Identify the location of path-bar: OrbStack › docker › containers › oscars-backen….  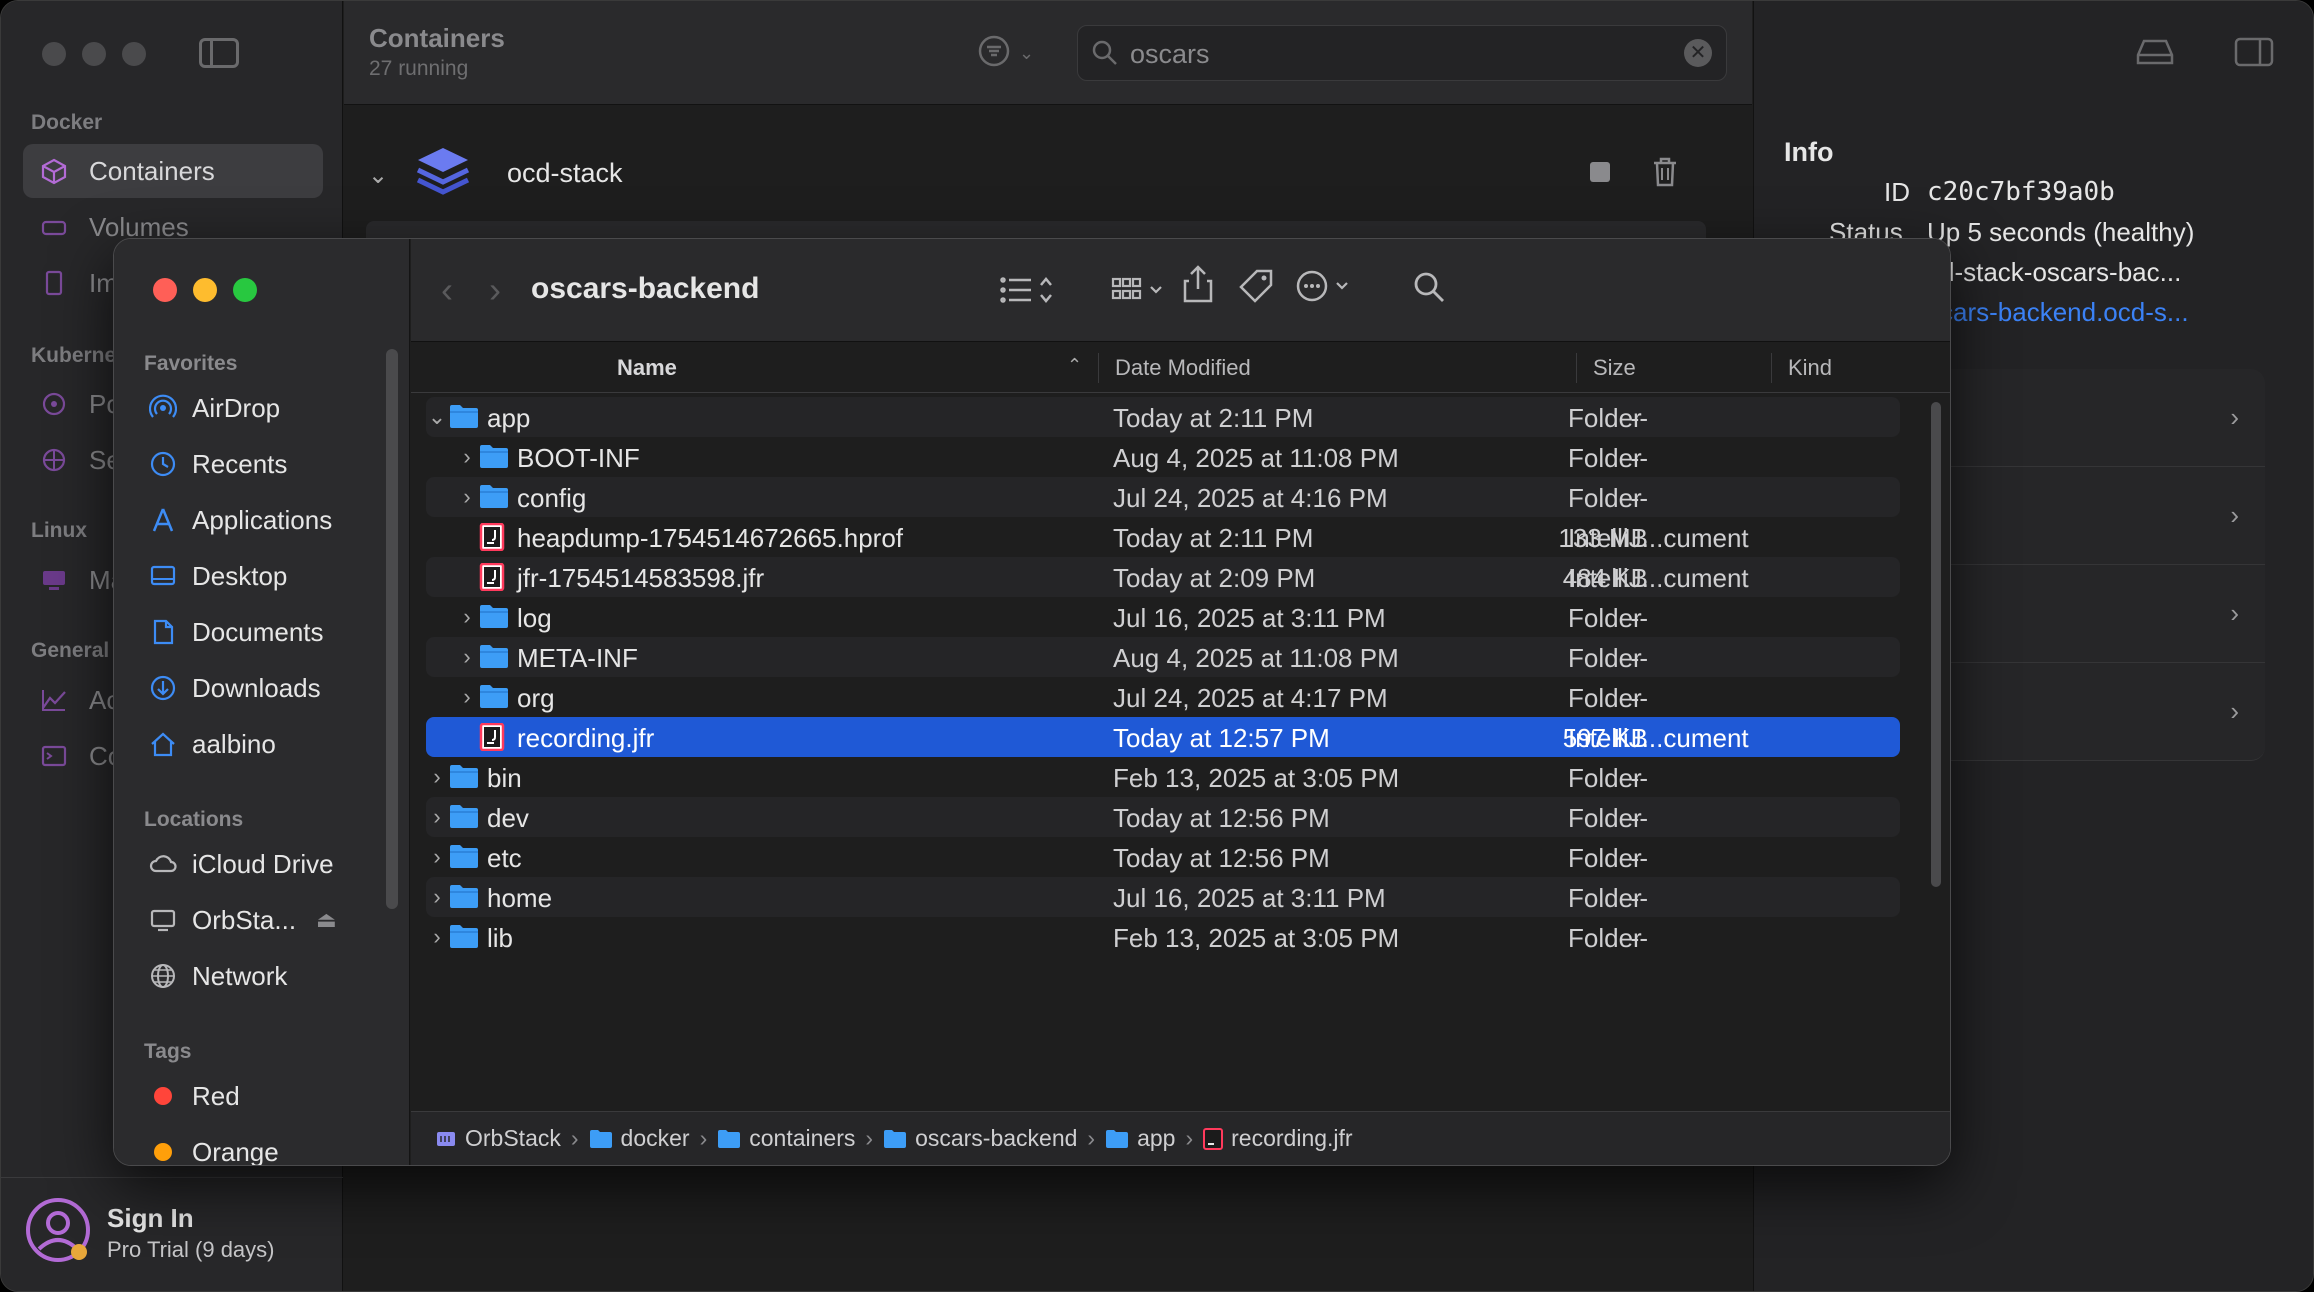
(1180, 1138).